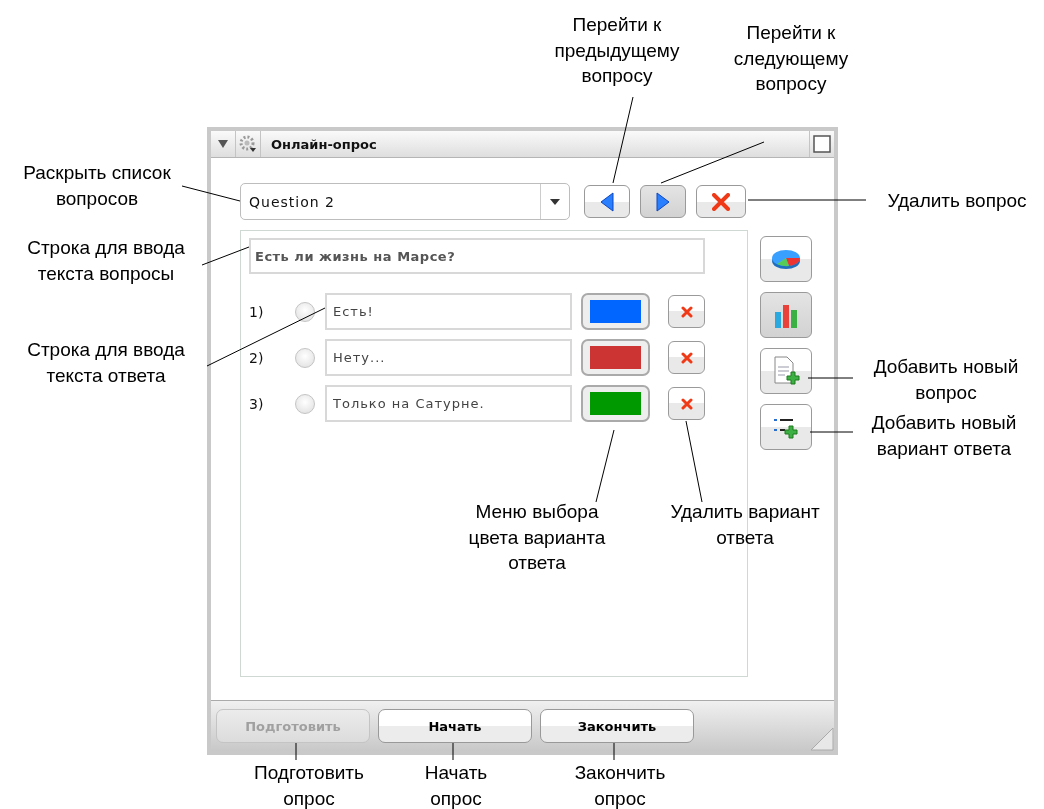  Describe the element at coordinates (617, 50) in the screenshot. I see `annotation-text: Перейти к предыдущему вопросу` at that location.